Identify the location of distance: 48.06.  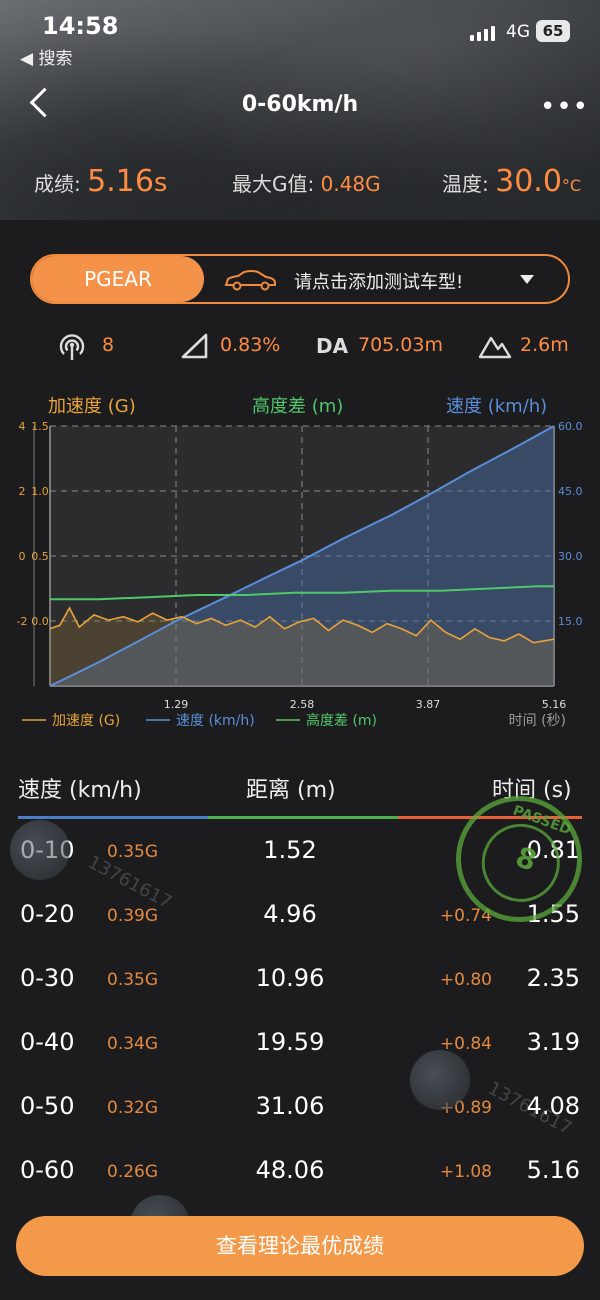
(290, 1170).